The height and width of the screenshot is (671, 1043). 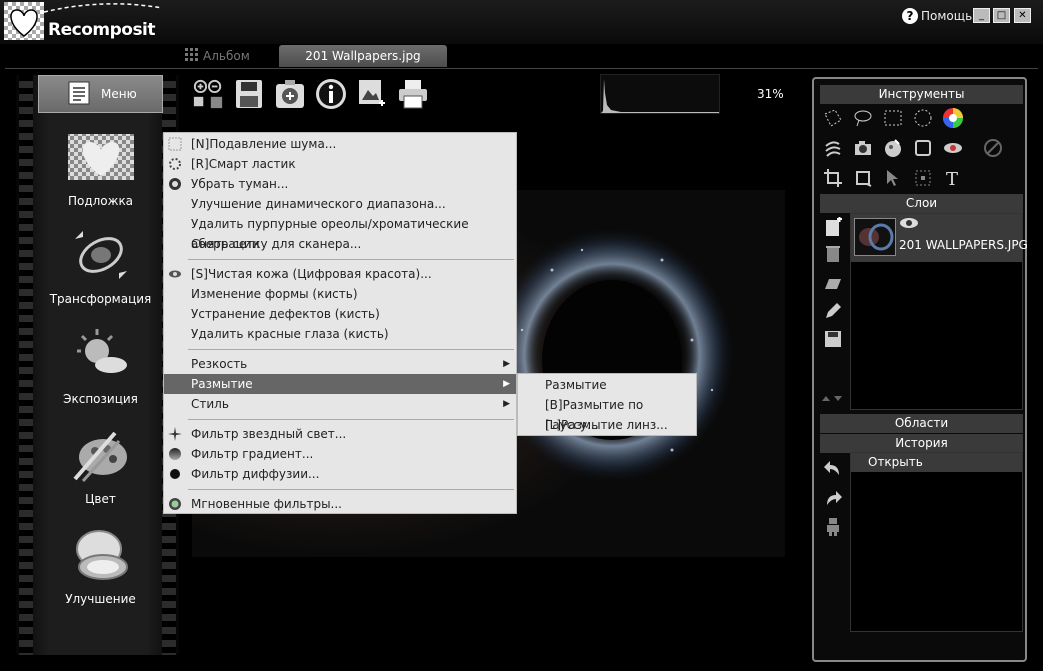 I want to click on export-image-icon, so click(x=372, y=94).